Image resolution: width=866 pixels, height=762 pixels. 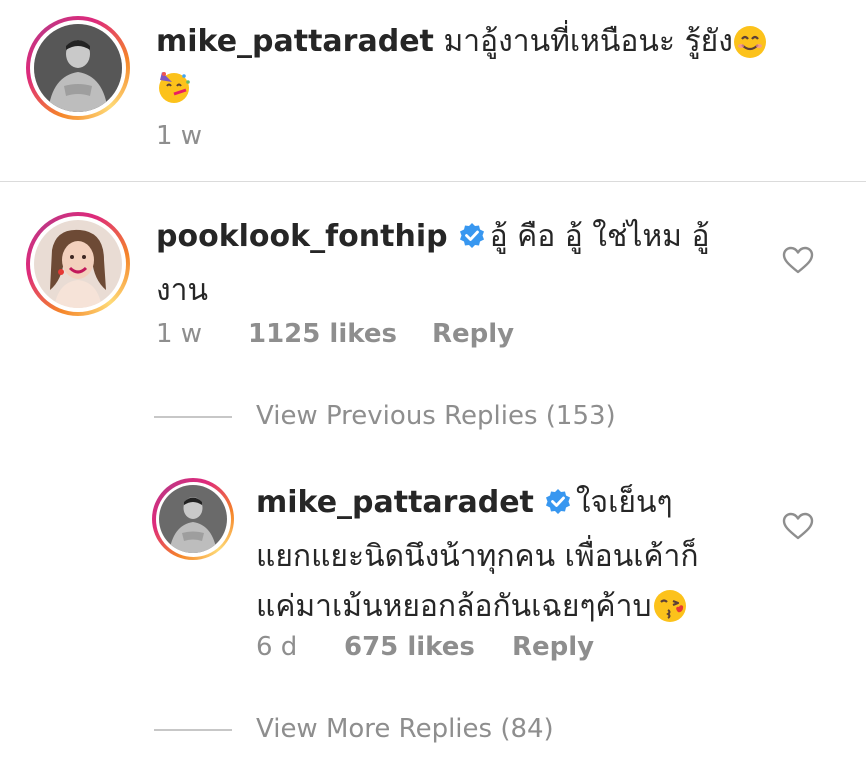 What do you see at coordinates (454, 606) in the screenshot?
I see `comment-body-line3: แค่มาเม้นหยอกล้อกันเฉยๆค้าบ` at bounding box center [454, 606].